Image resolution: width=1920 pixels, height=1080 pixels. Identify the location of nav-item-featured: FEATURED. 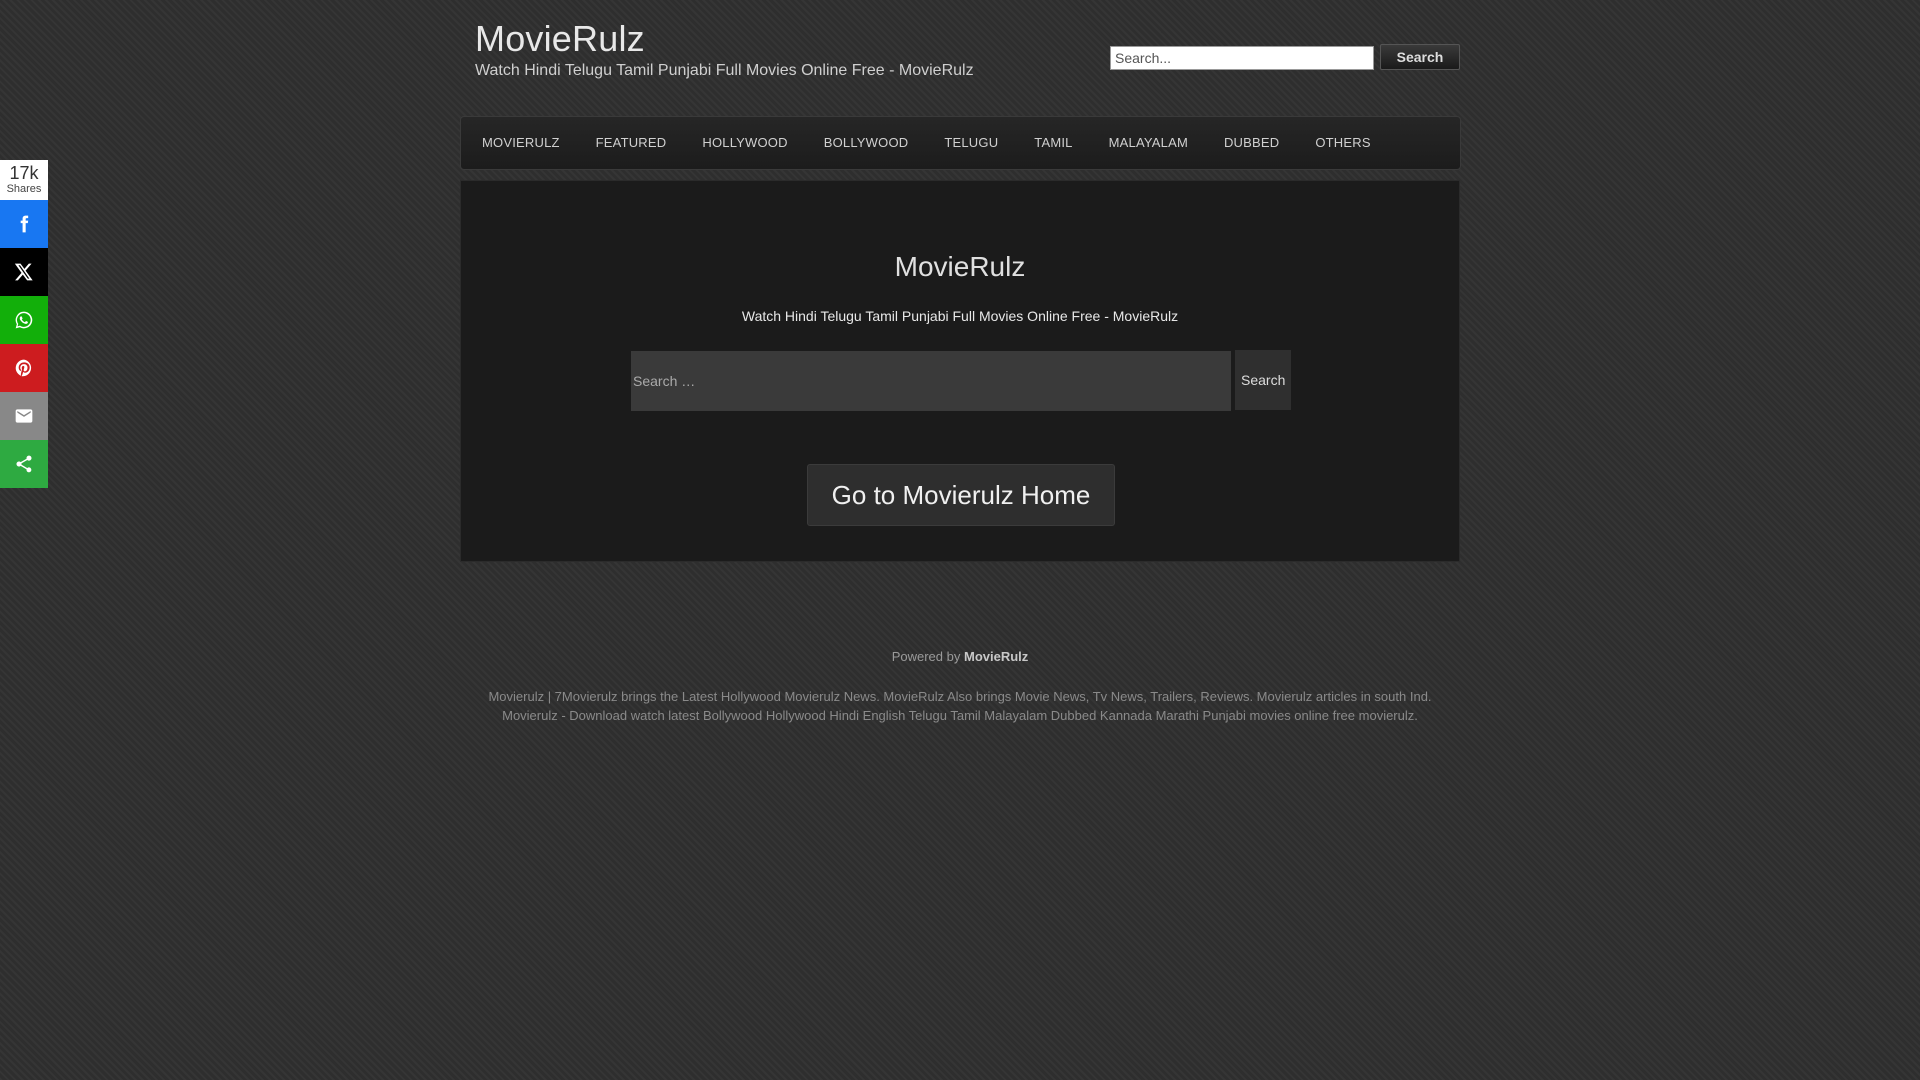
(631, 143).